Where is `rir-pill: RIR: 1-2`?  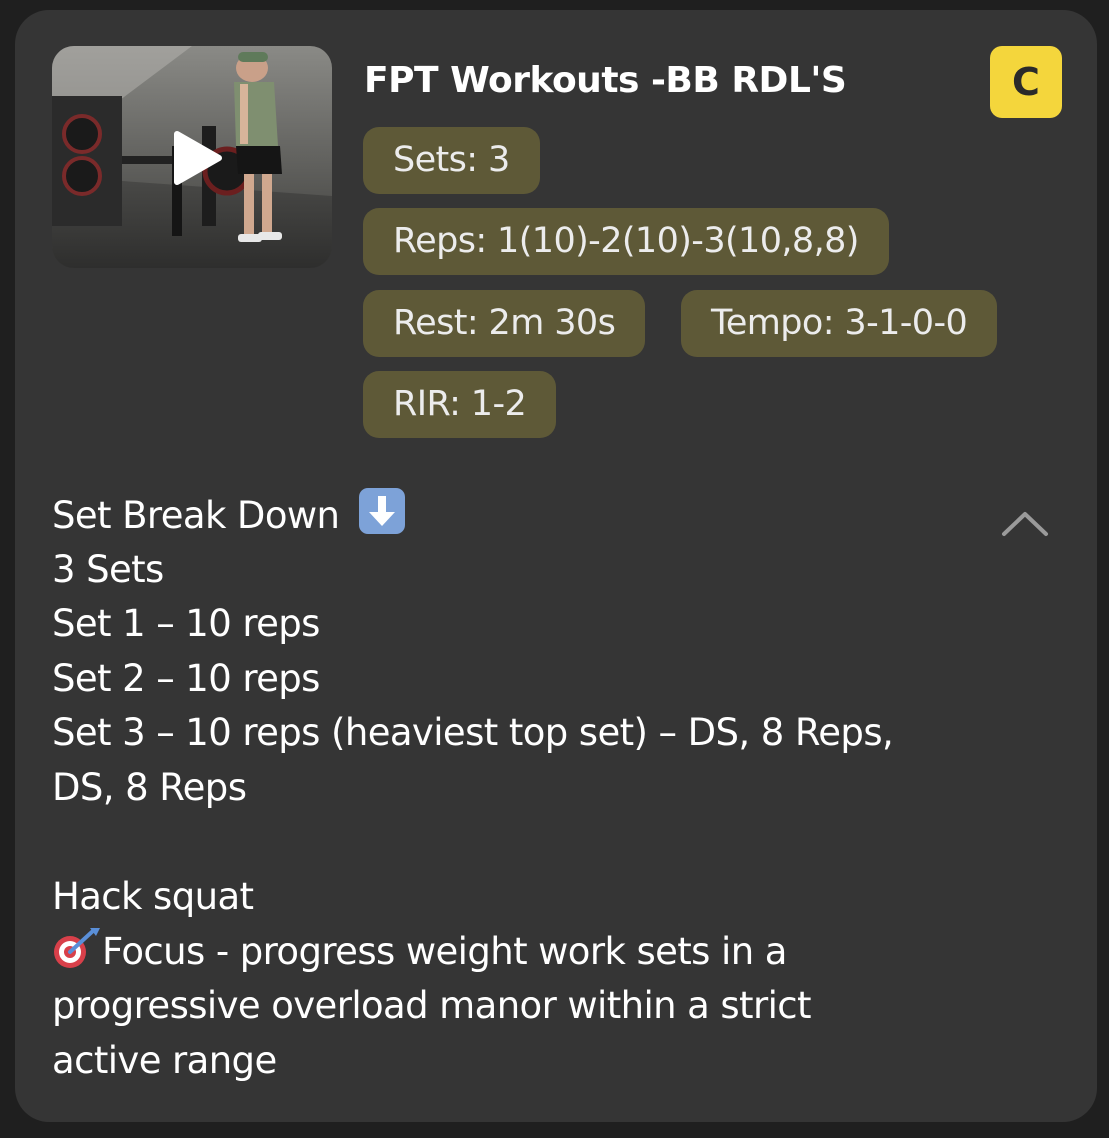 rir-pill: RIR: 1-2 is located at coordinates (460, 404).